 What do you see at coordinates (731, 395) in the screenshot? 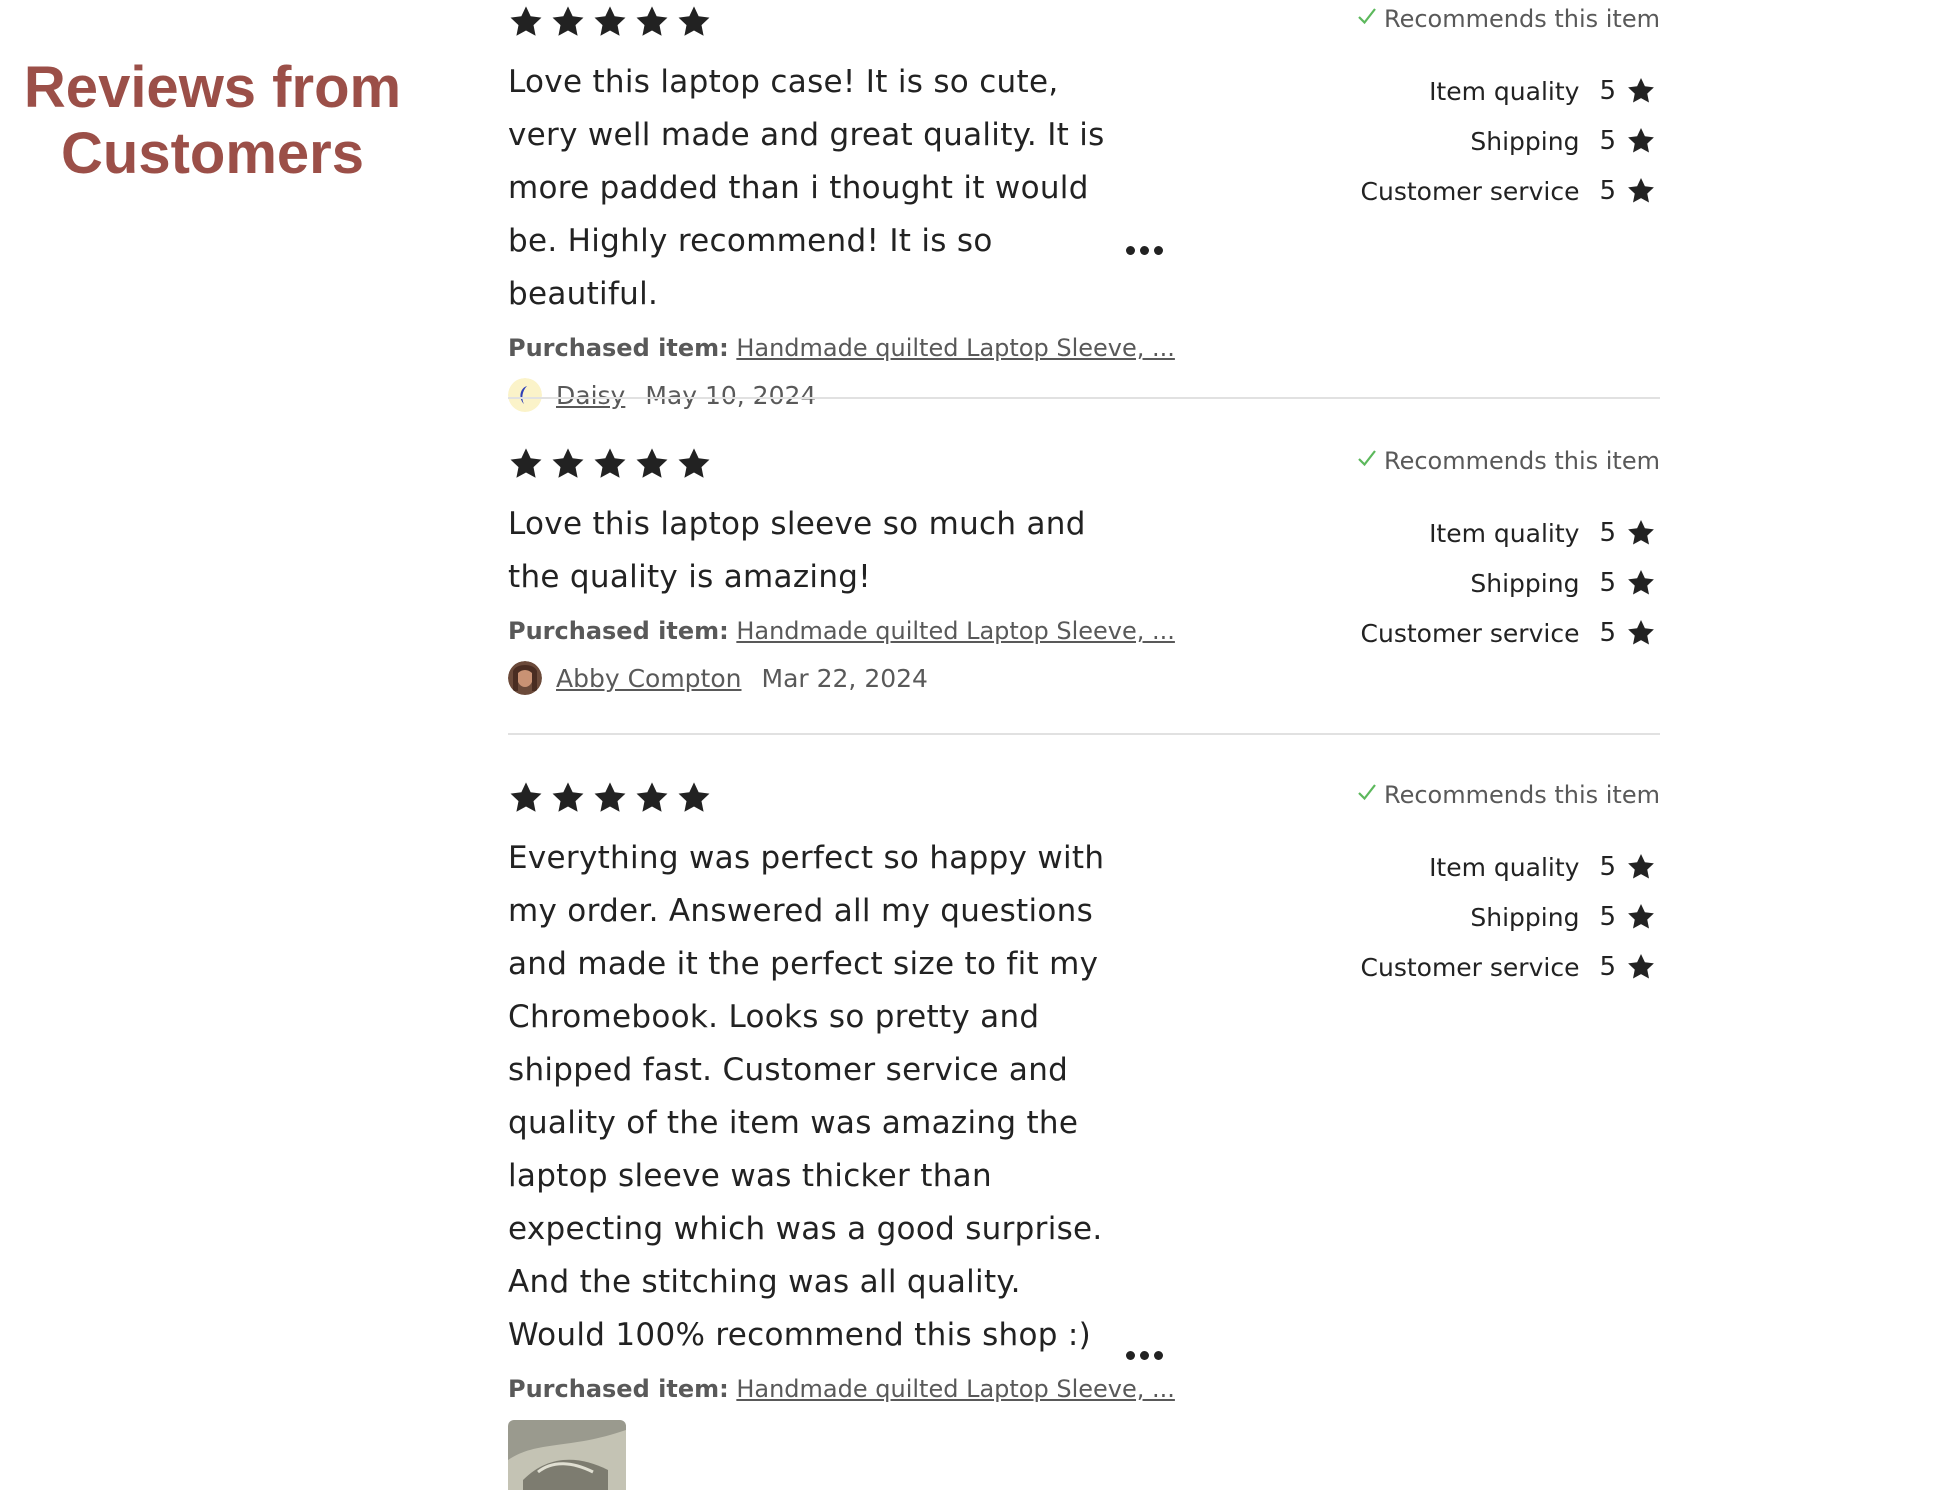
I see `review-date: May 10, 2024` at bounding box center [731, 395].